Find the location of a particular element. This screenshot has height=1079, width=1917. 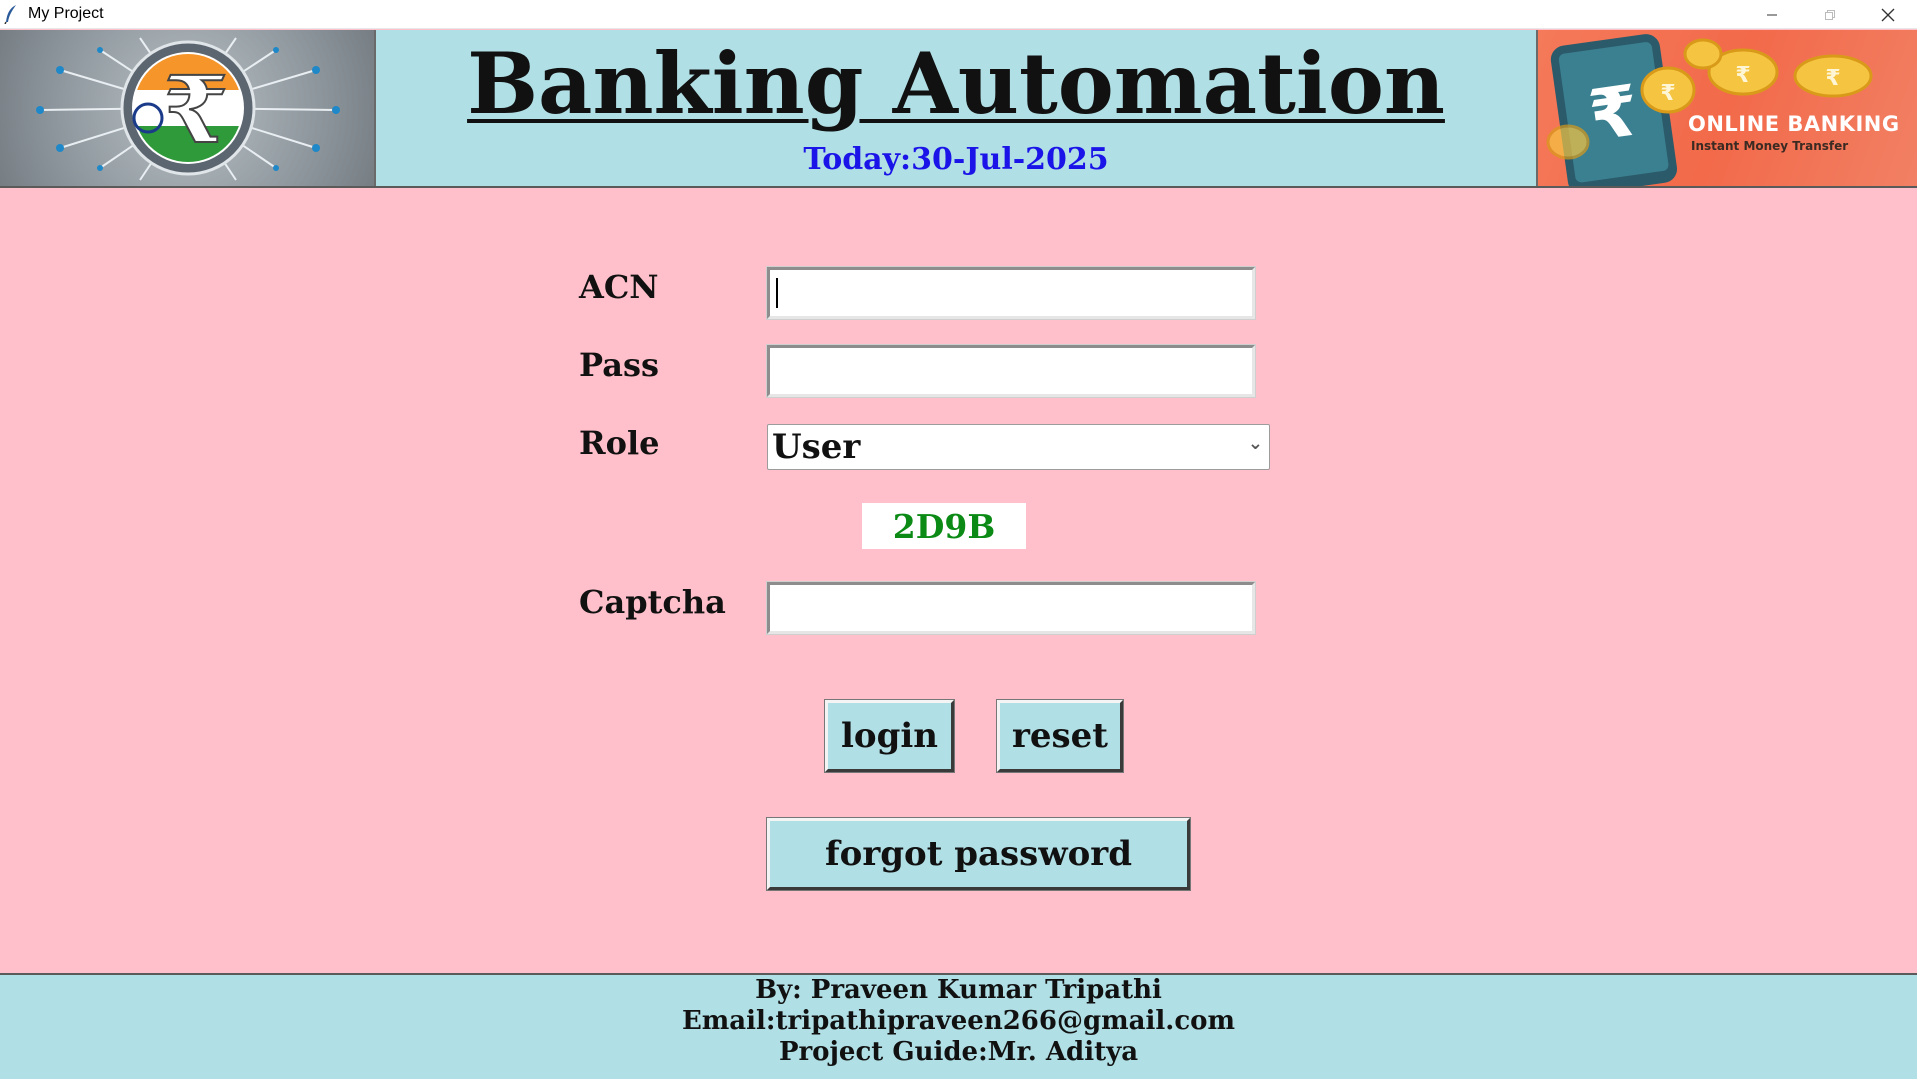

captcha-input is located at coordinates (1011, 608).